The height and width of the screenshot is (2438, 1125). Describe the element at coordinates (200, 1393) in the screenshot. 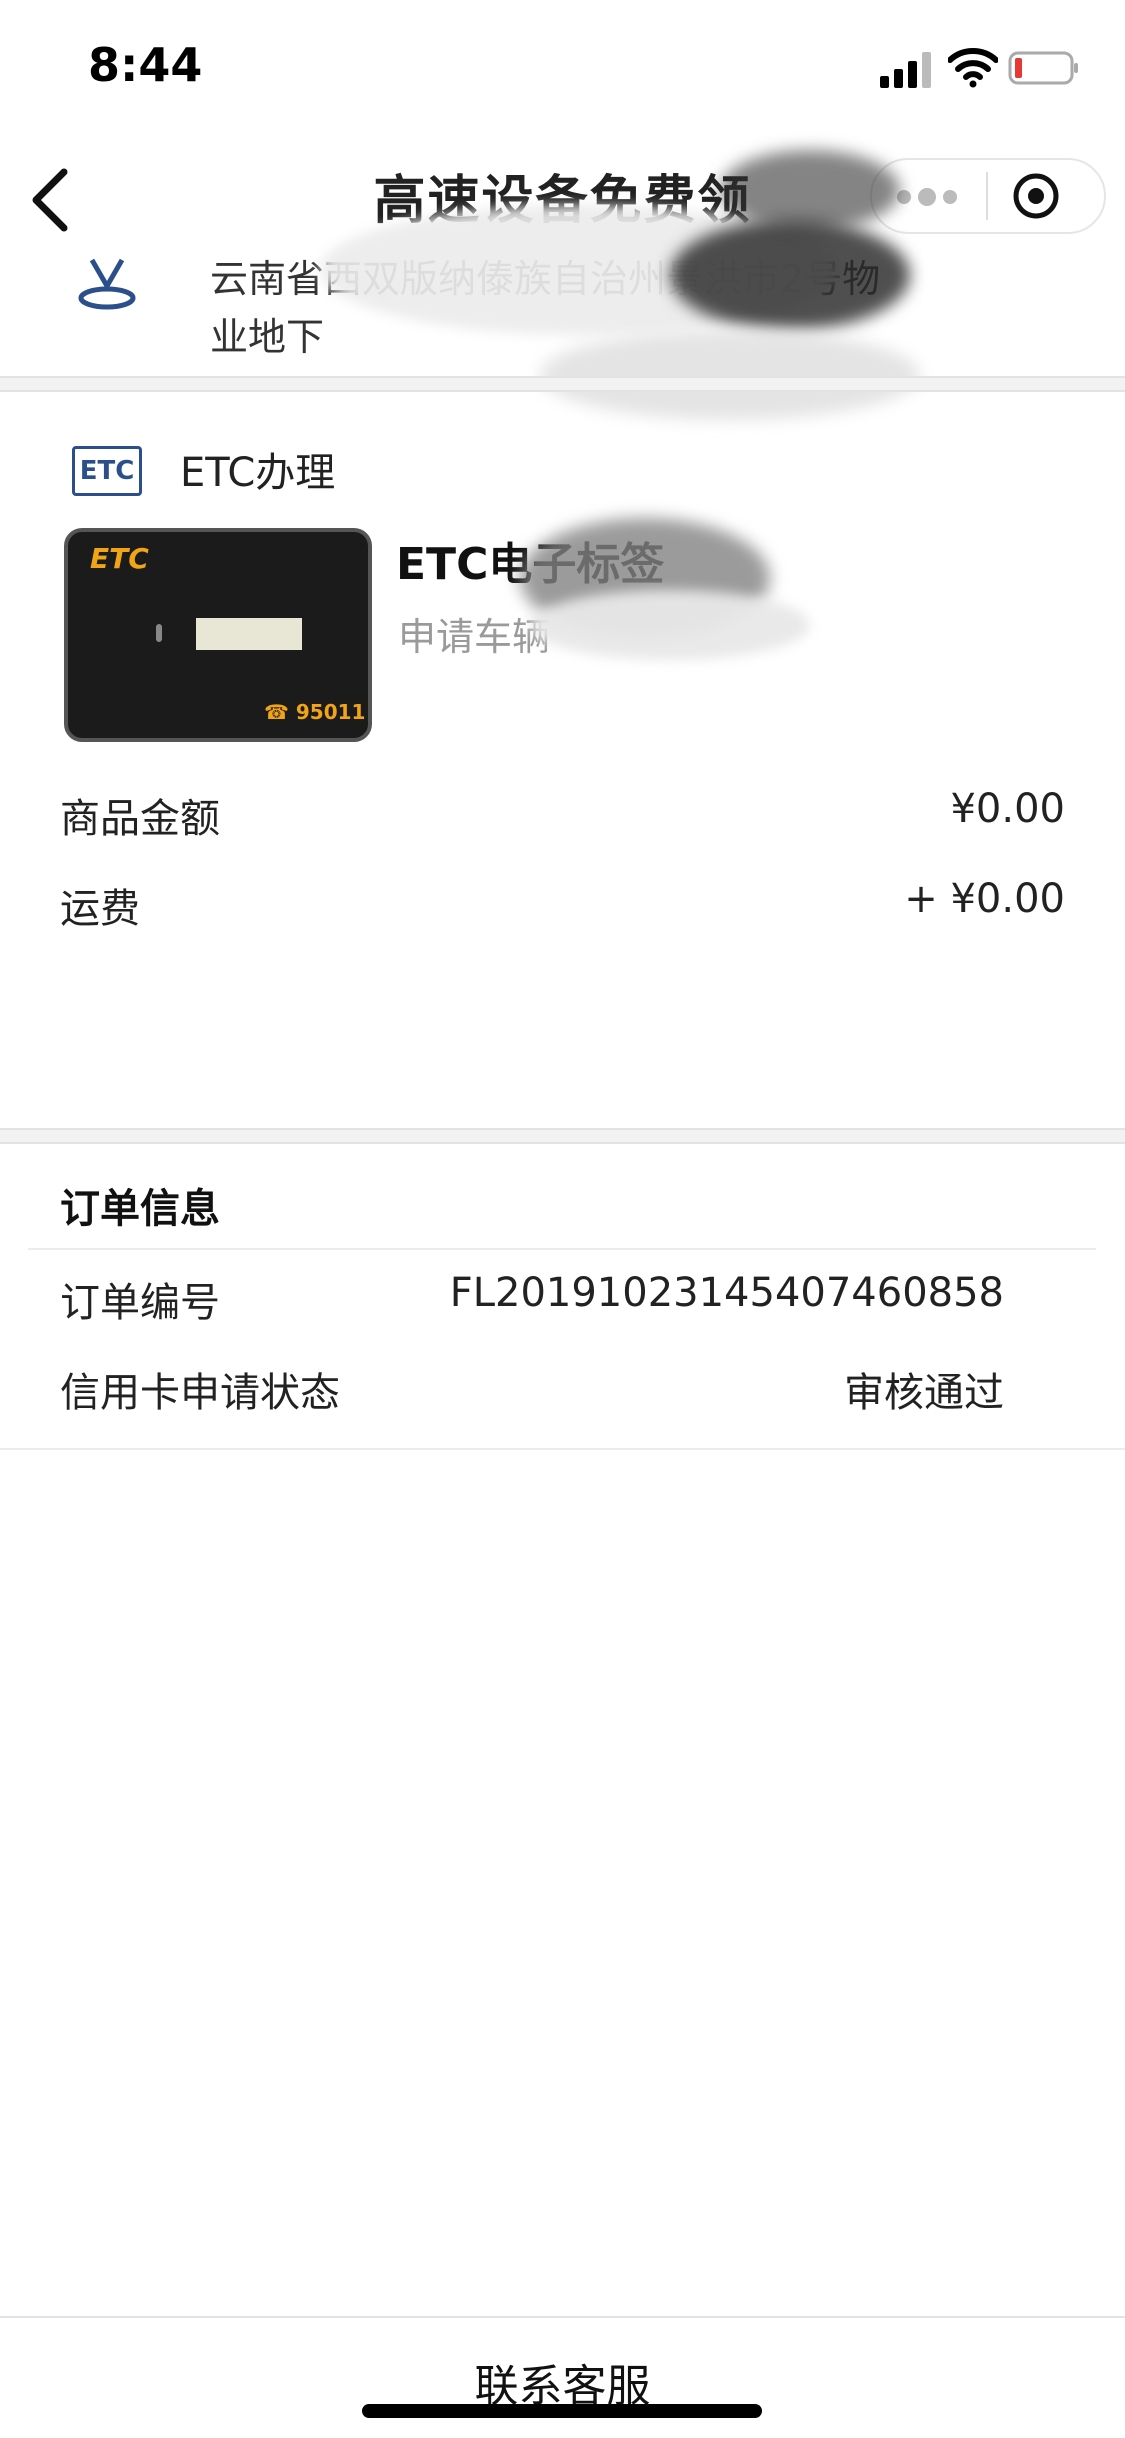

I see `credit-card-status-label: 信用卡申请状态` at that location.